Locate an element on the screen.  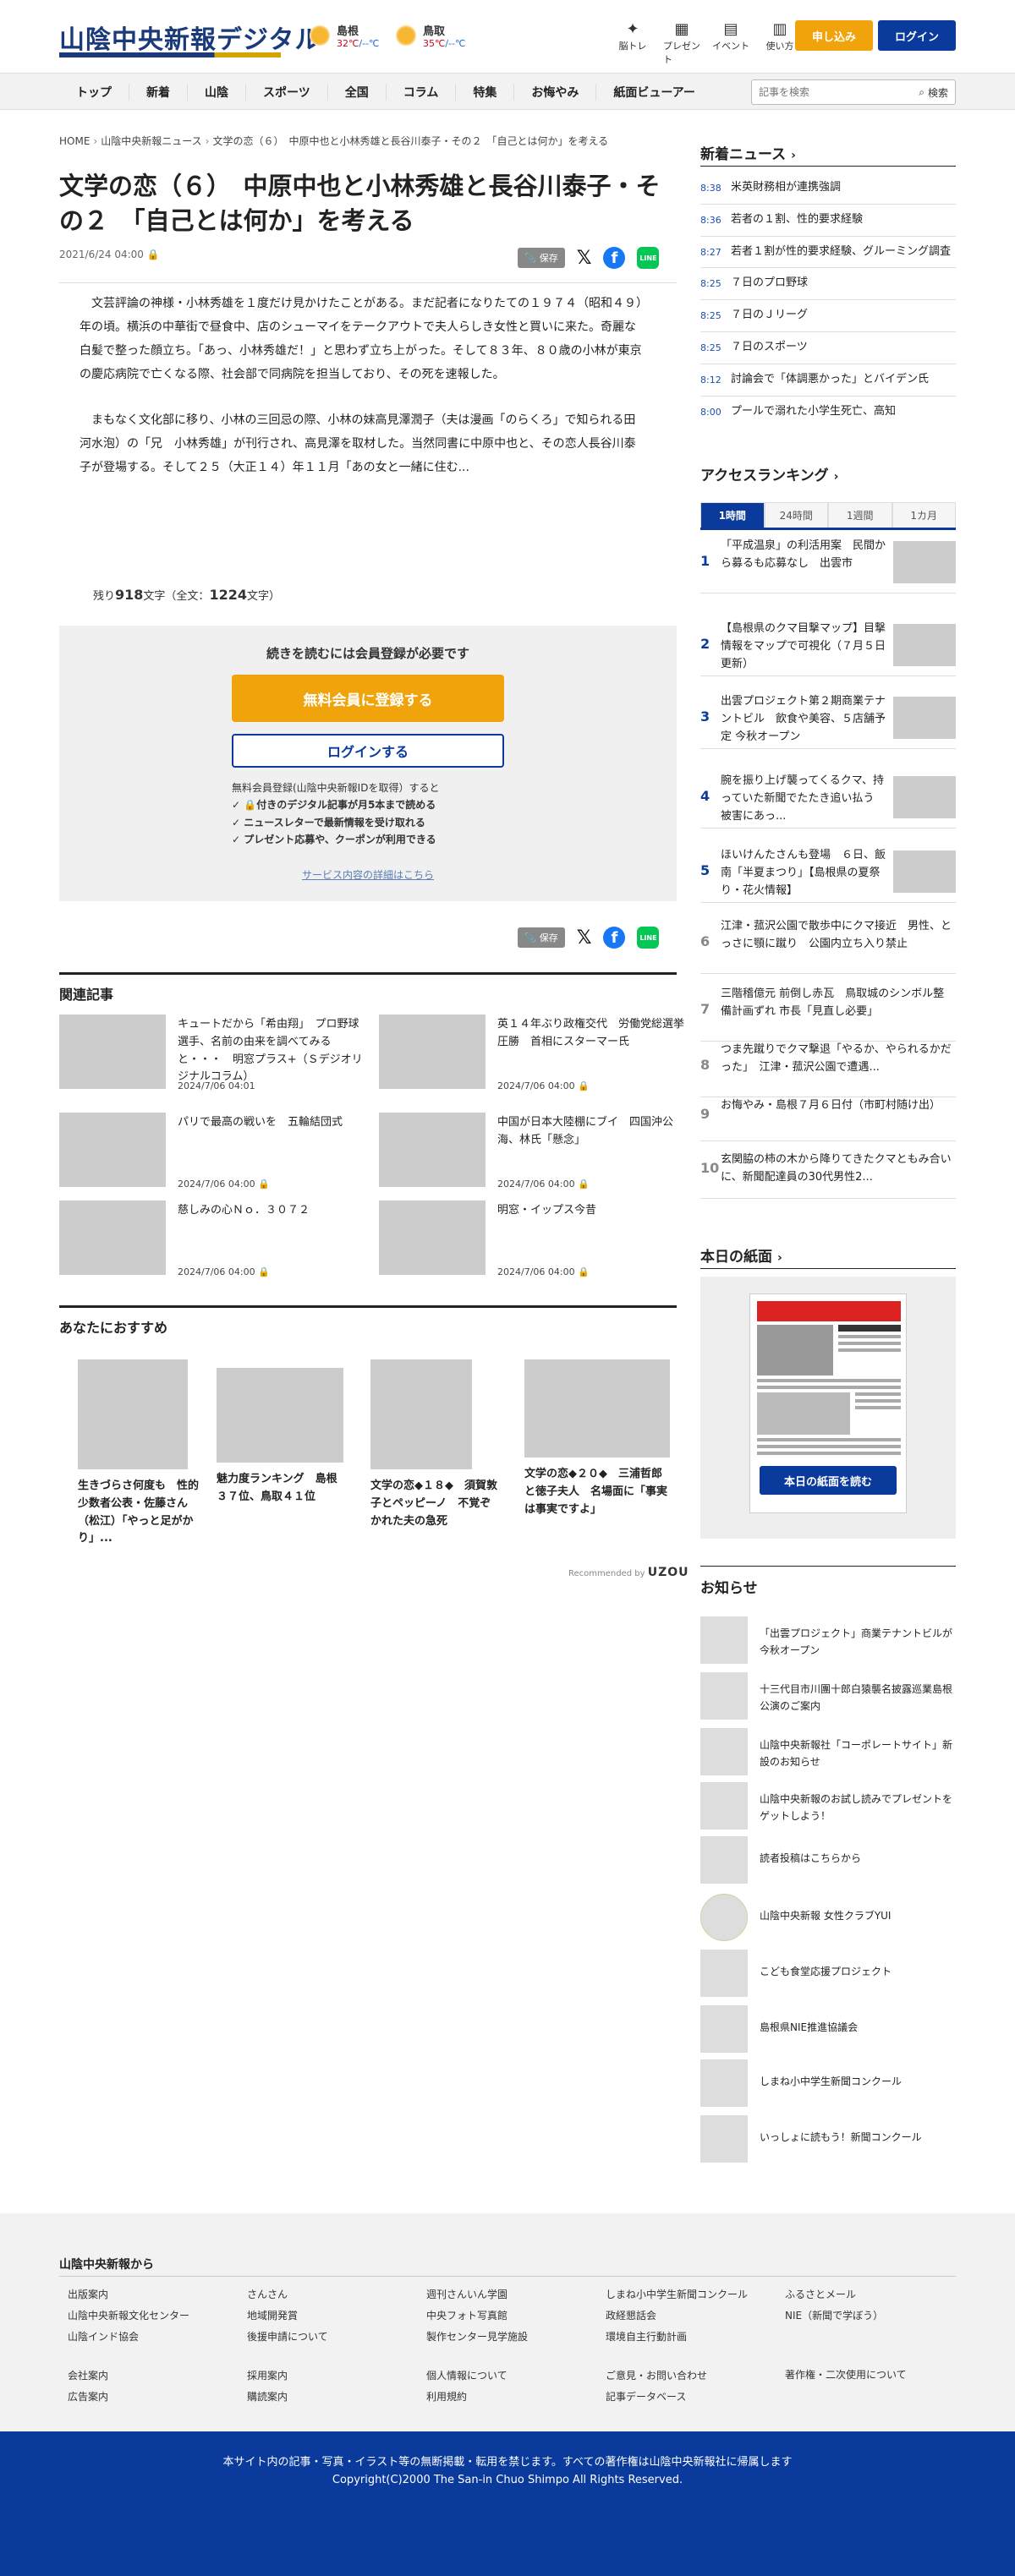
notice-item: 読者投稿はこちらから is located at coordinates (828, 1861).